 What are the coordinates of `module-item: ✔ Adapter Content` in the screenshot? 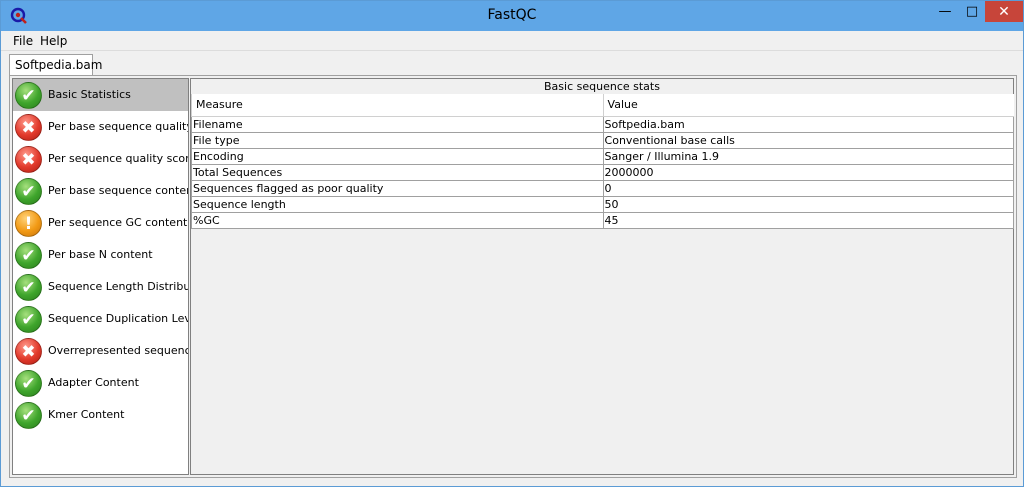 It's located at (100, 383).